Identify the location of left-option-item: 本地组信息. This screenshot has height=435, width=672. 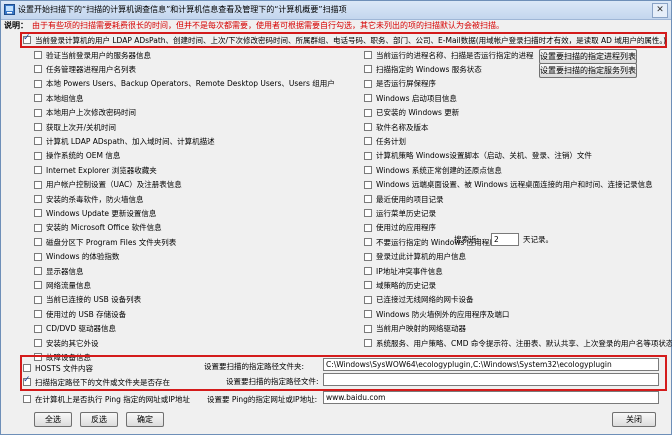
(59, 98).